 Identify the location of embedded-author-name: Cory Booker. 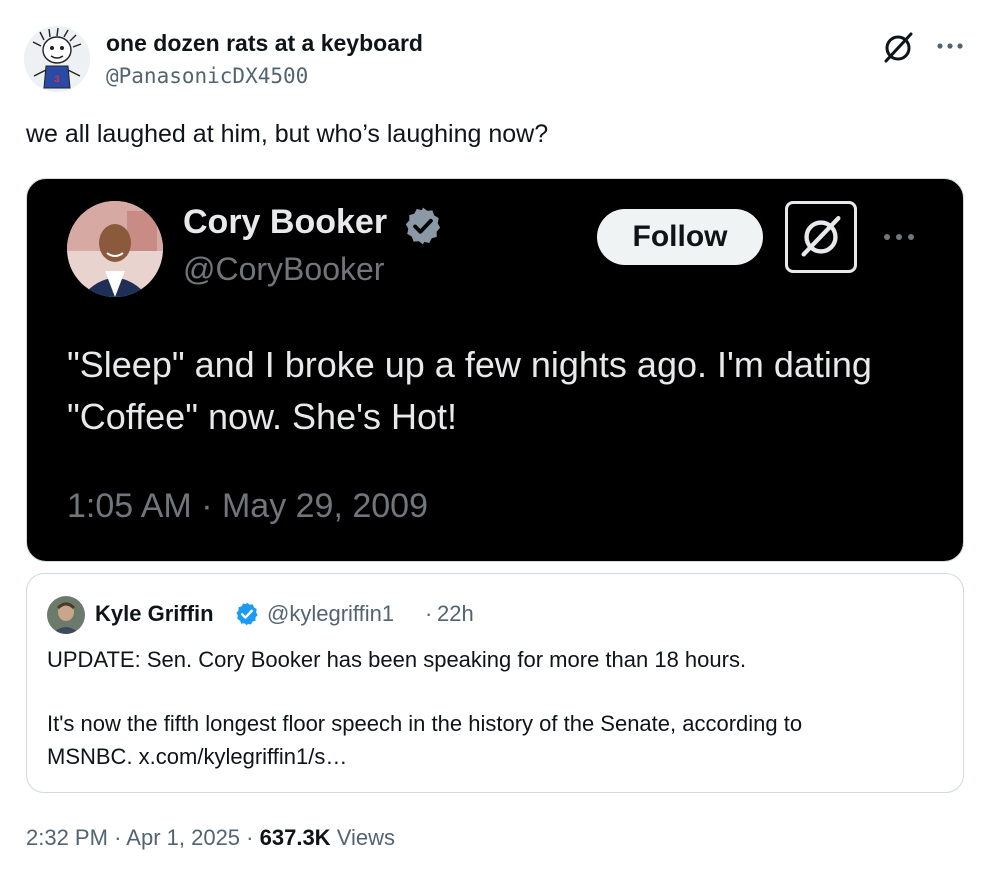
(285, 222).